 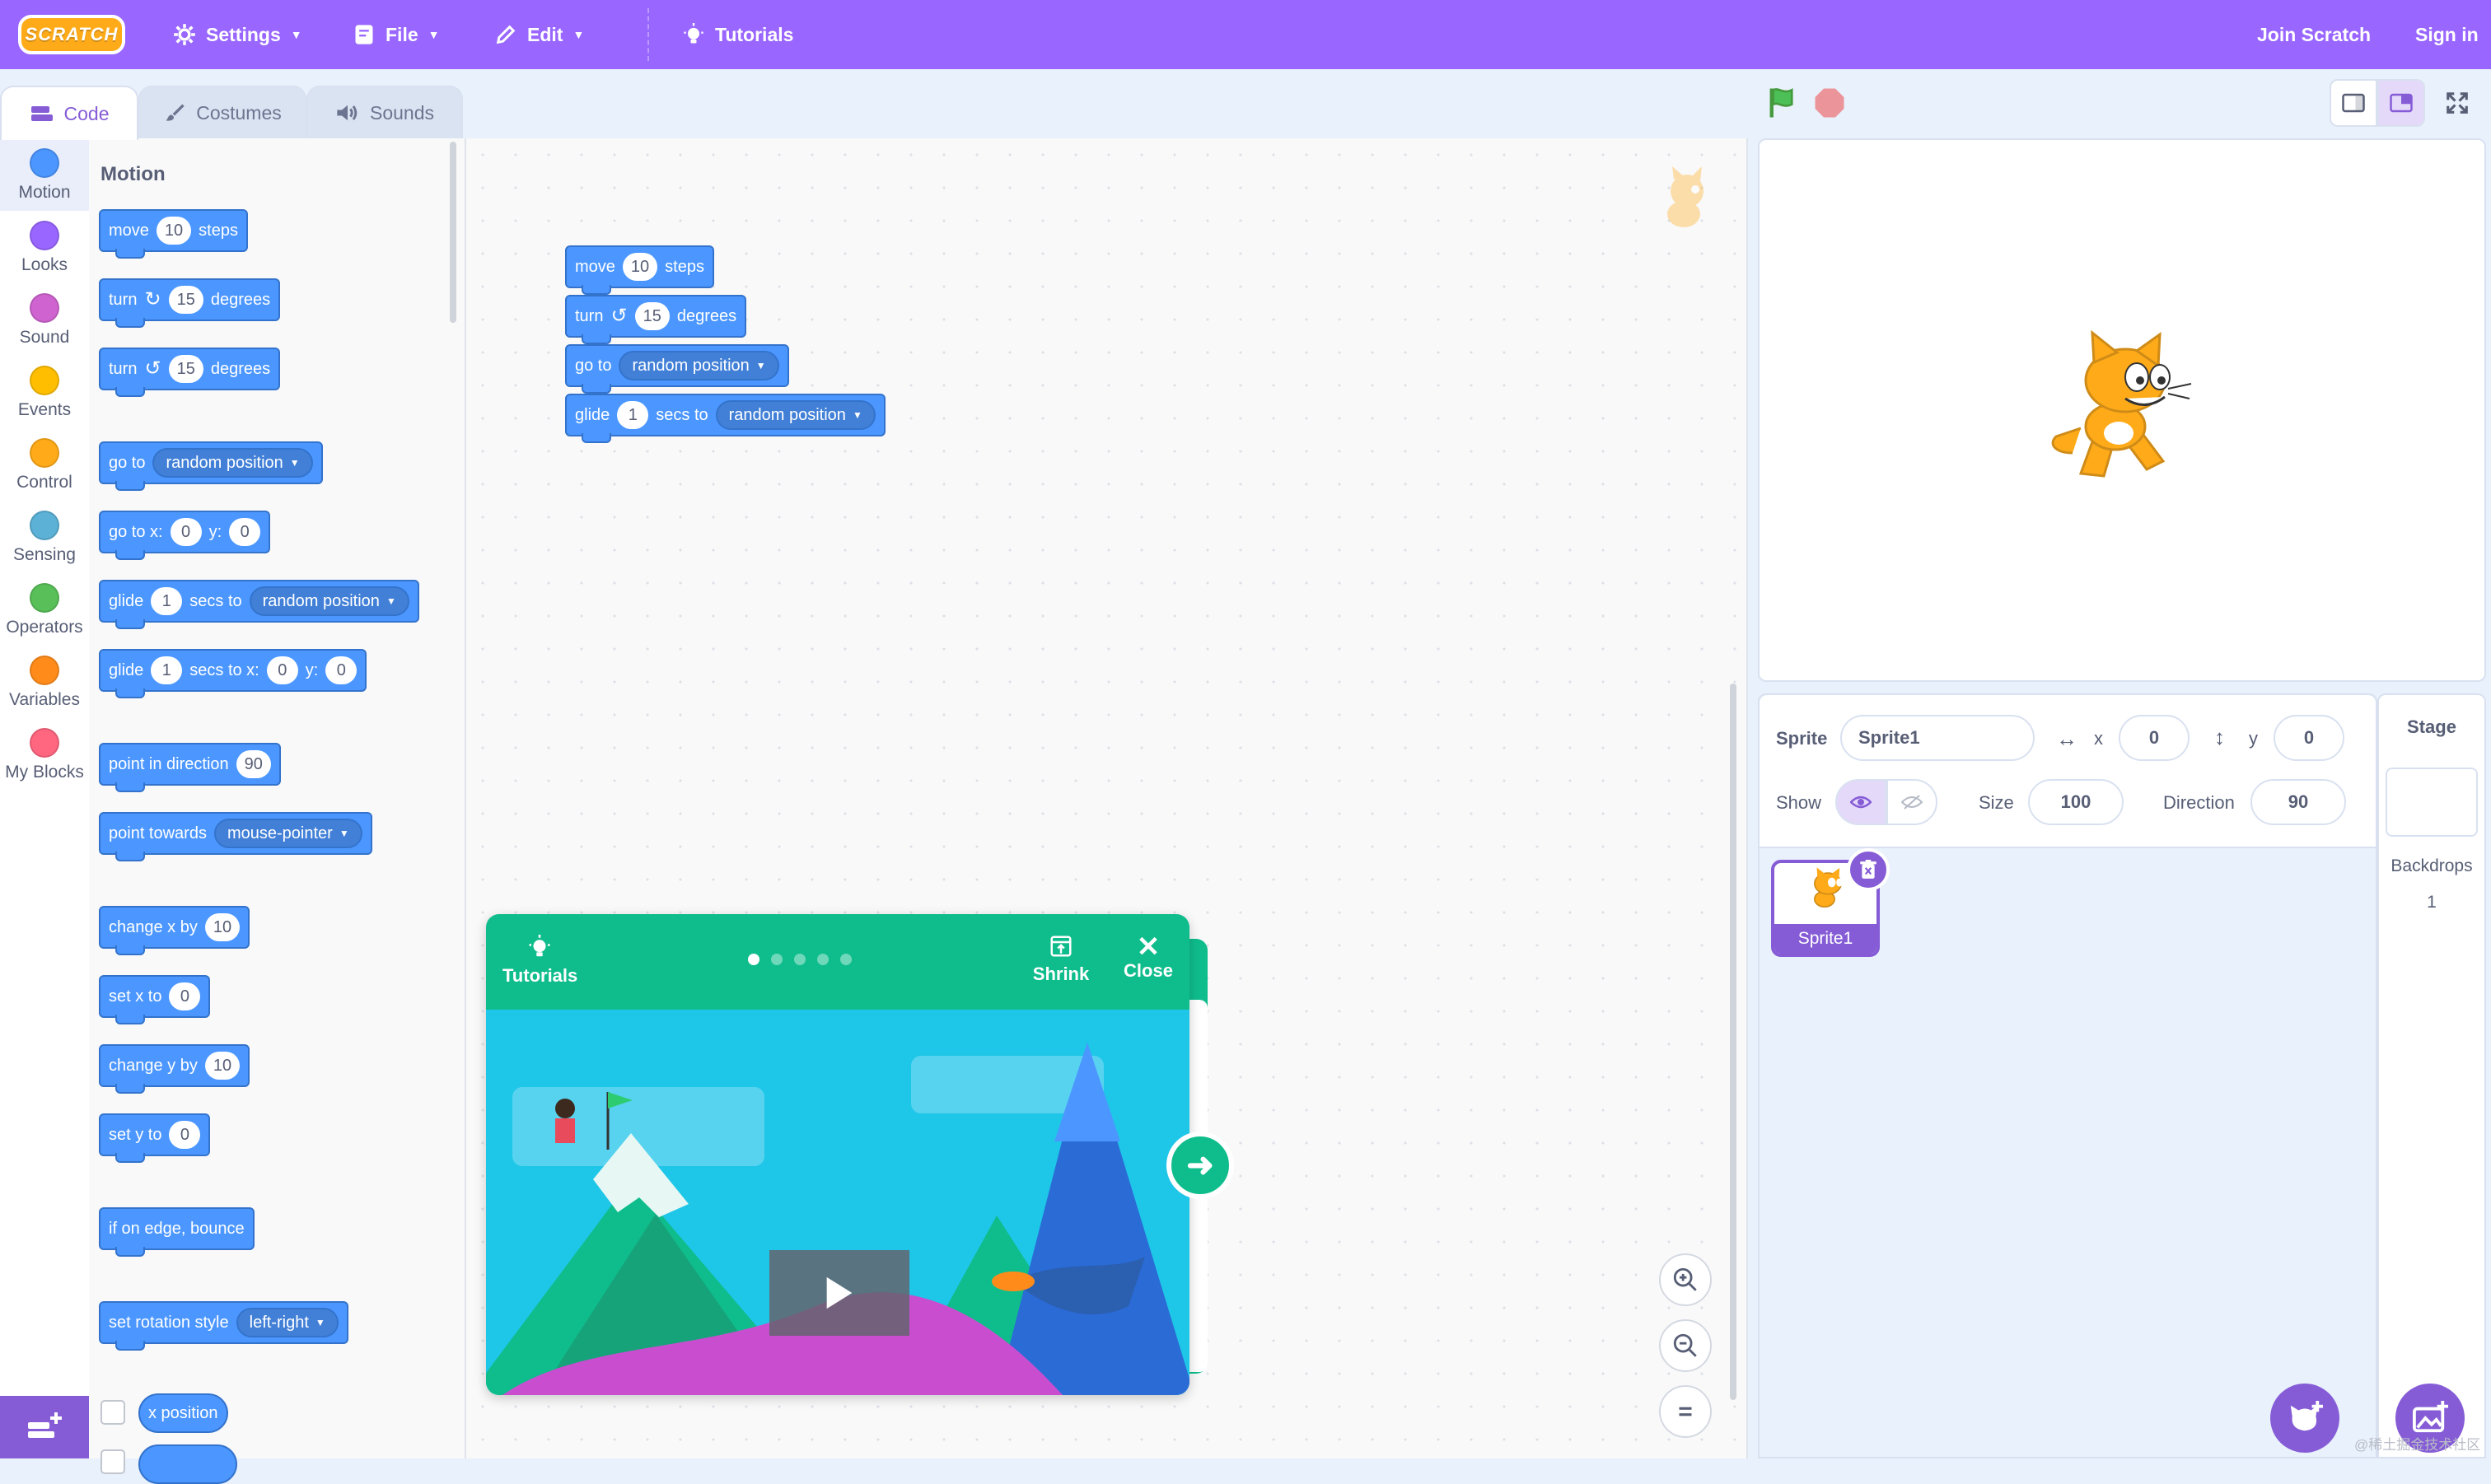 I want to click on show-visible-button, so click(x=1861, y=802).